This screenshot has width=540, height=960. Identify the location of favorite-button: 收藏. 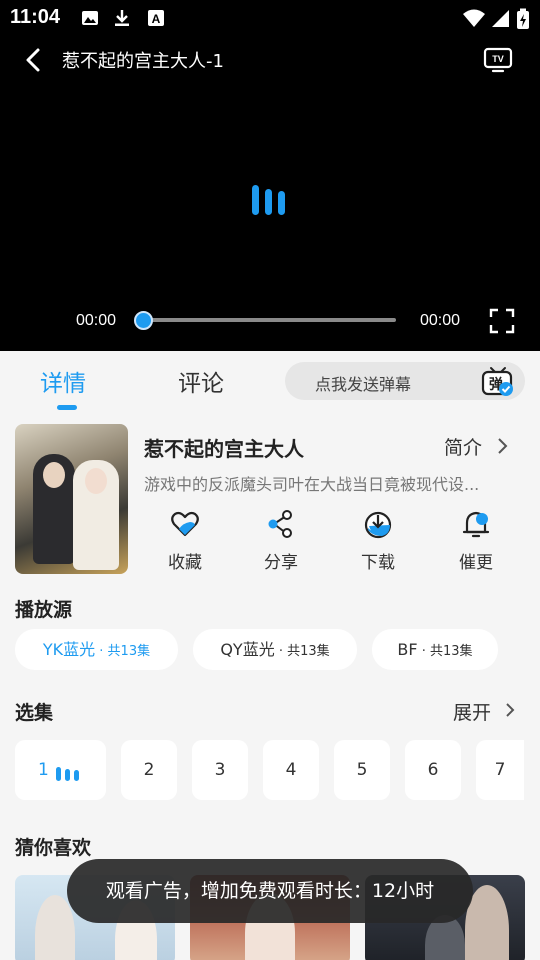
(185, 541).